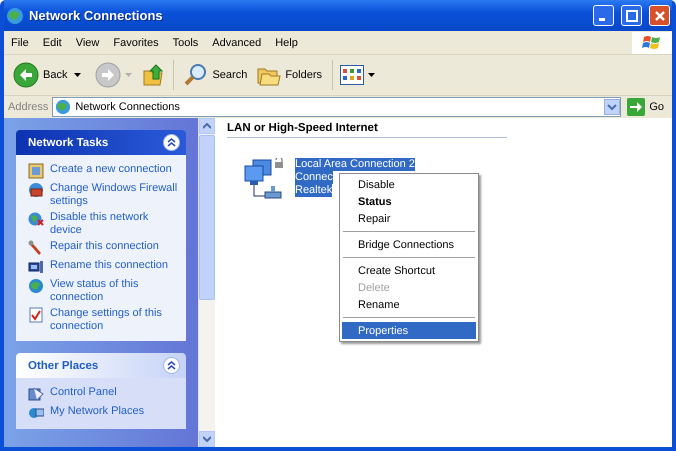 The width and height of the screenshot is (676, 451). I want to click on forward-button-icon, so click(108, 75).